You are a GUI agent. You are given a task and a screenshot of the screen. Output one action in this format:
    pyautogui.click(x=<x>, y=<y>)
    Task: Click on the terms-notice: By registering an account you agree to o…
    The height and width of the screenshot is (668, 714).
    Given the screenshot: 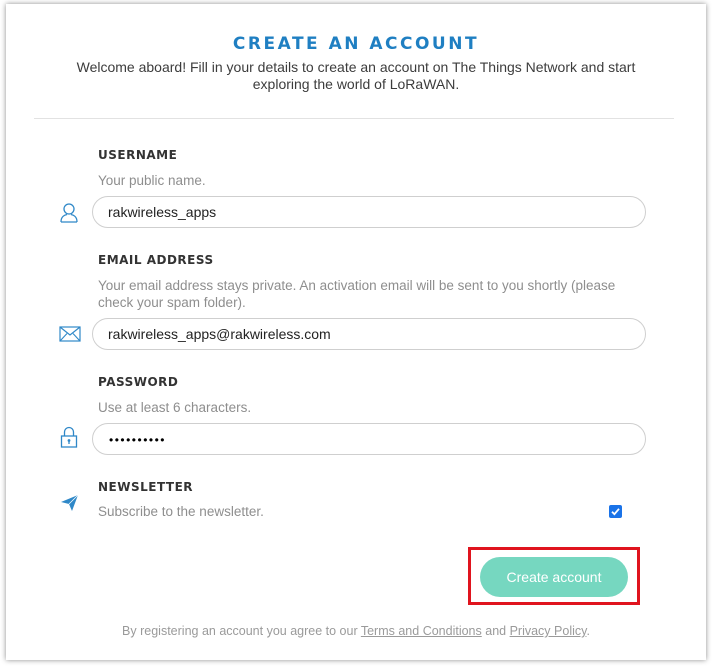 What is the action you would take?
    pyautogui.click(x=356, y=631)
    